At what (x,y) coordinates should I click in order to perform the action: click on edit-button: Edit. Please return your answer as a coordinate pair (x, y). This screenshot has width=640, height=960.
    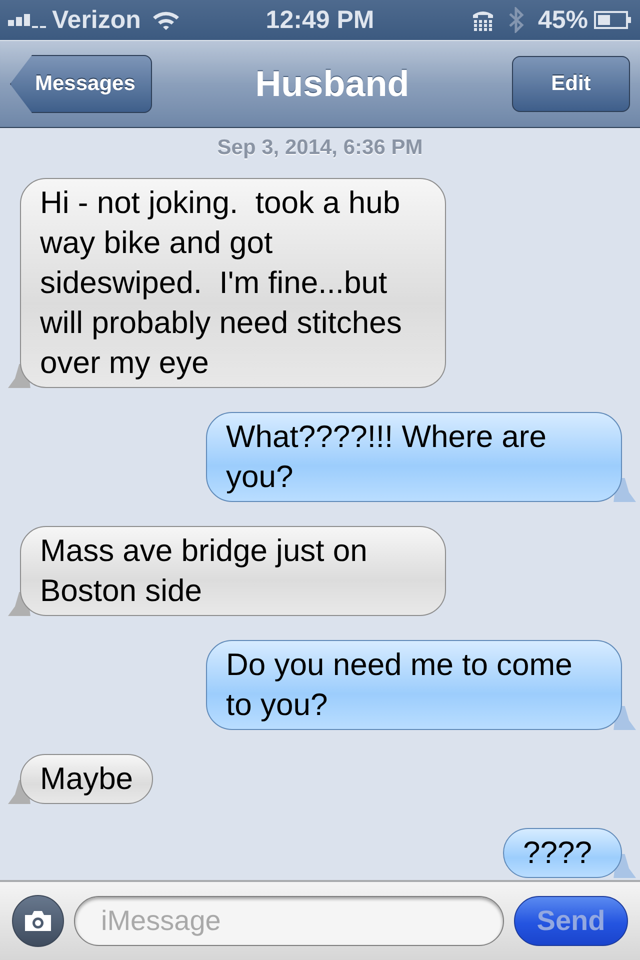
    Looking at the image, I should click on (571, 84).